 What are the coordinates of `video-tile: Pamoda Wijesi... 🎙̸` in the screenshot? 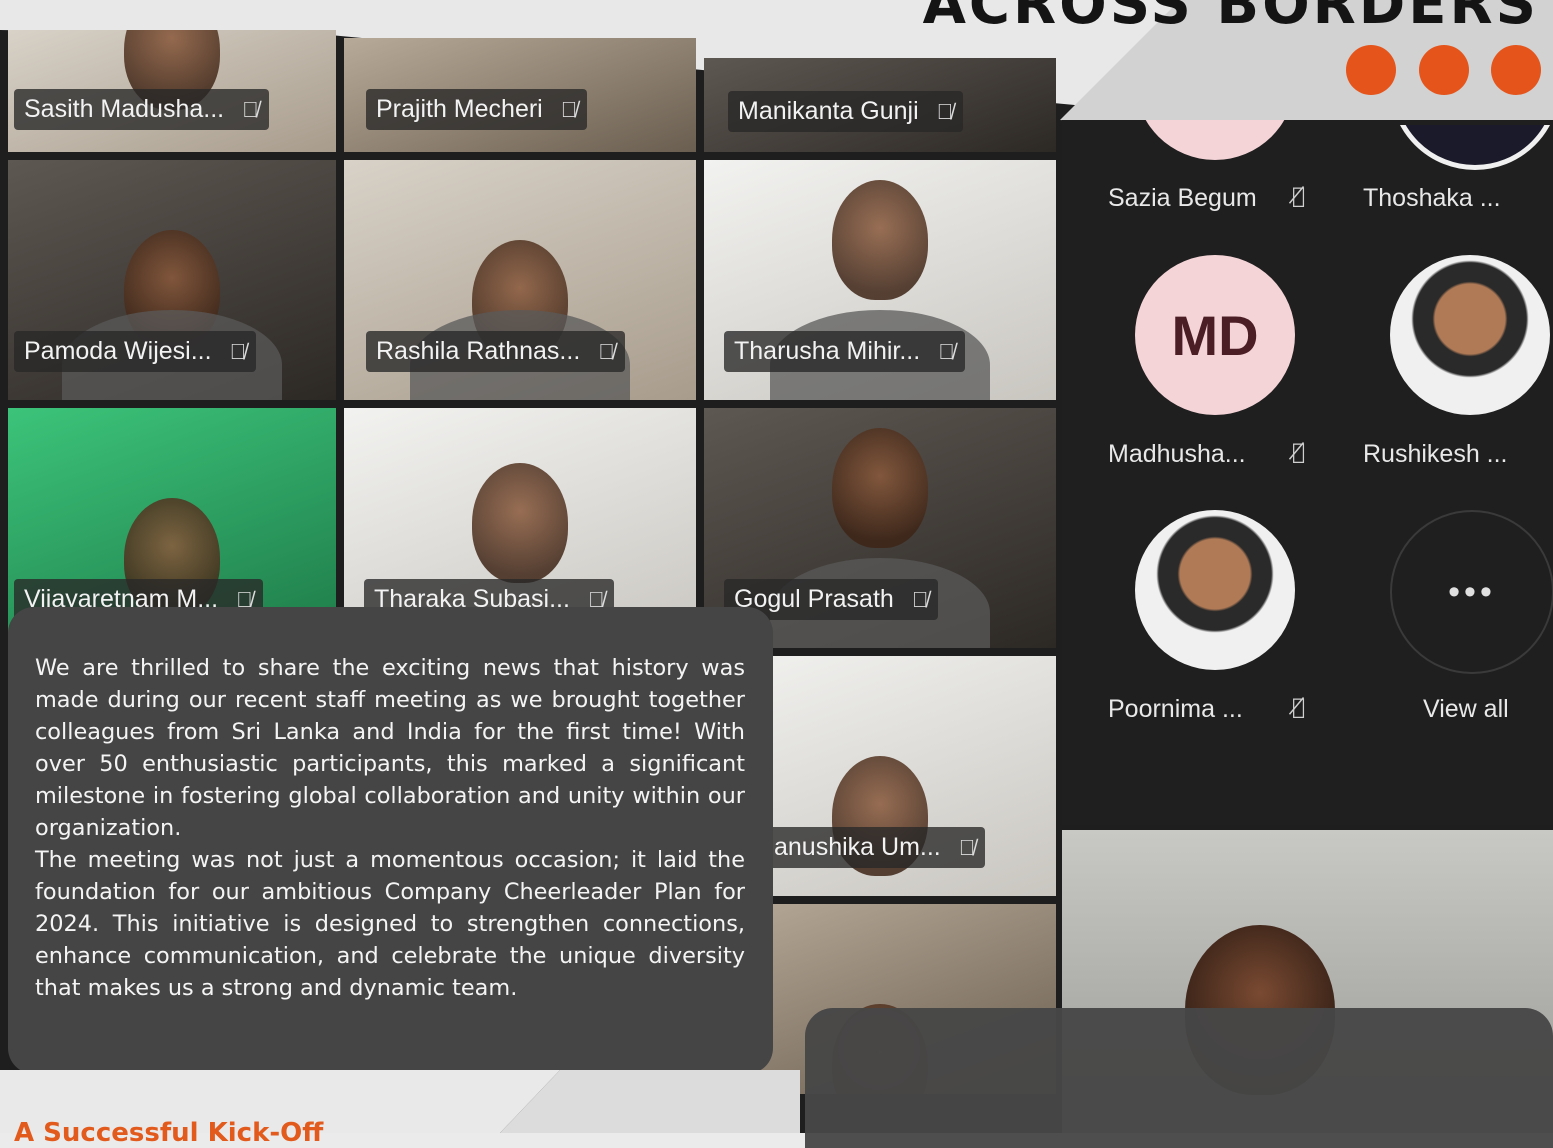 It's located at (172, 280).